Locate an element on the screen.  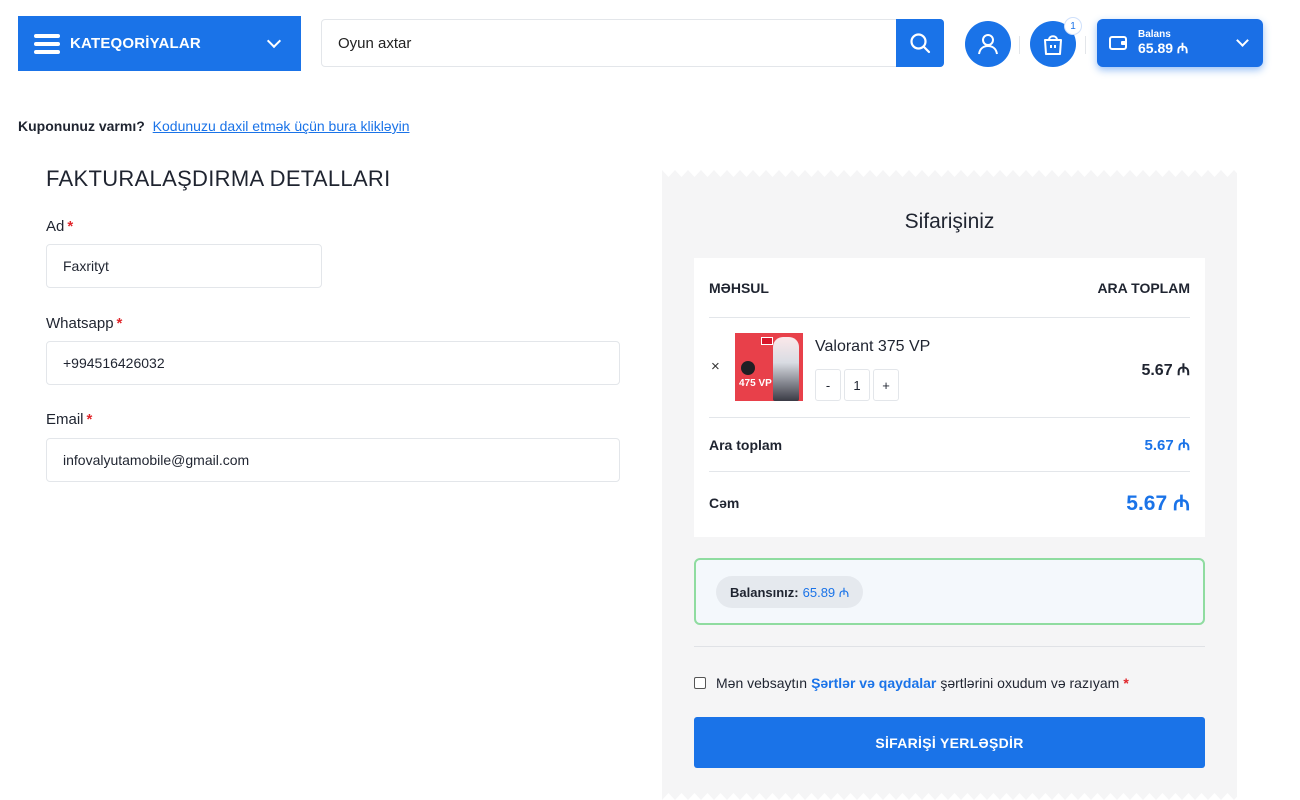
search-icon is located at coordinates (920, 43).